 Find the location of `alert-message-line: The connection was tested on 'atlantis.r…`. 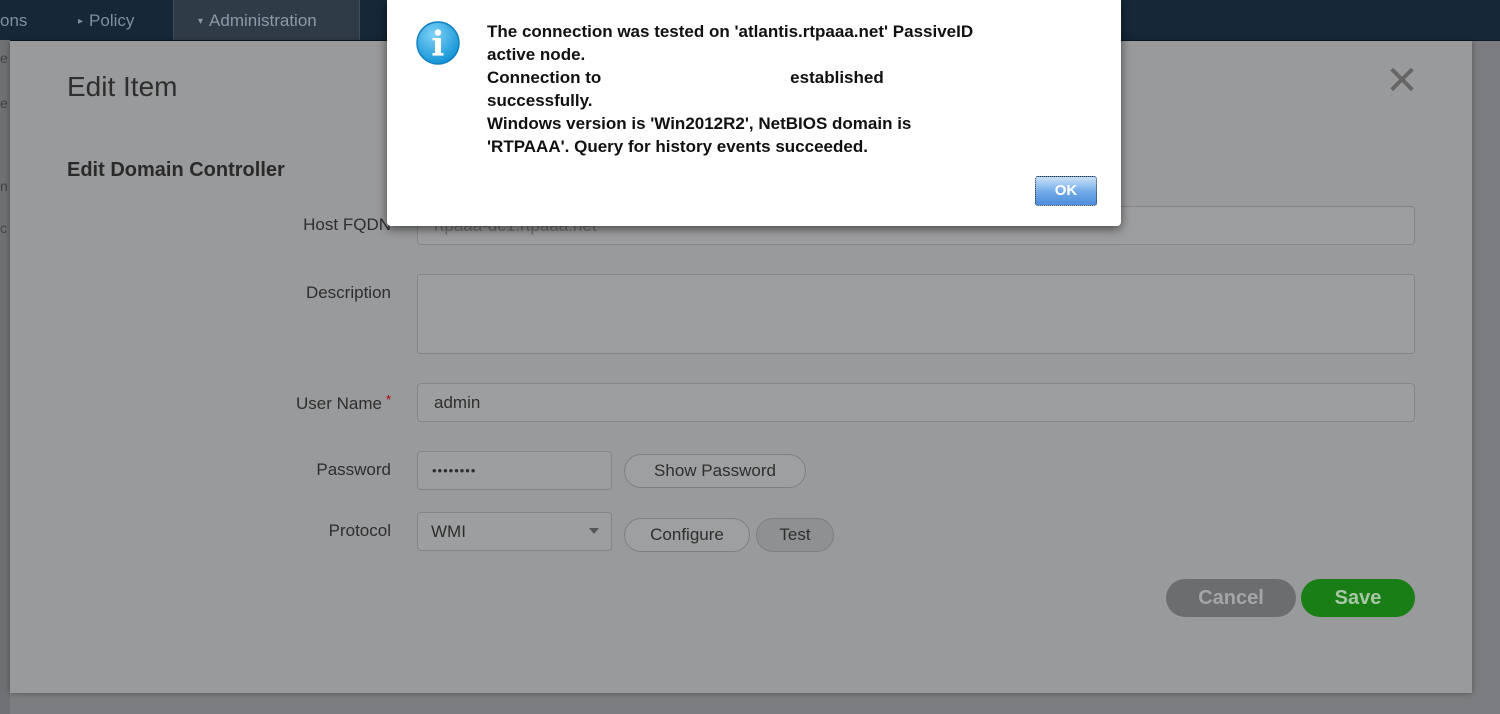

alert-message-line: The connection was tested on 'atlantis.r… is located at coordinates (730, 31).